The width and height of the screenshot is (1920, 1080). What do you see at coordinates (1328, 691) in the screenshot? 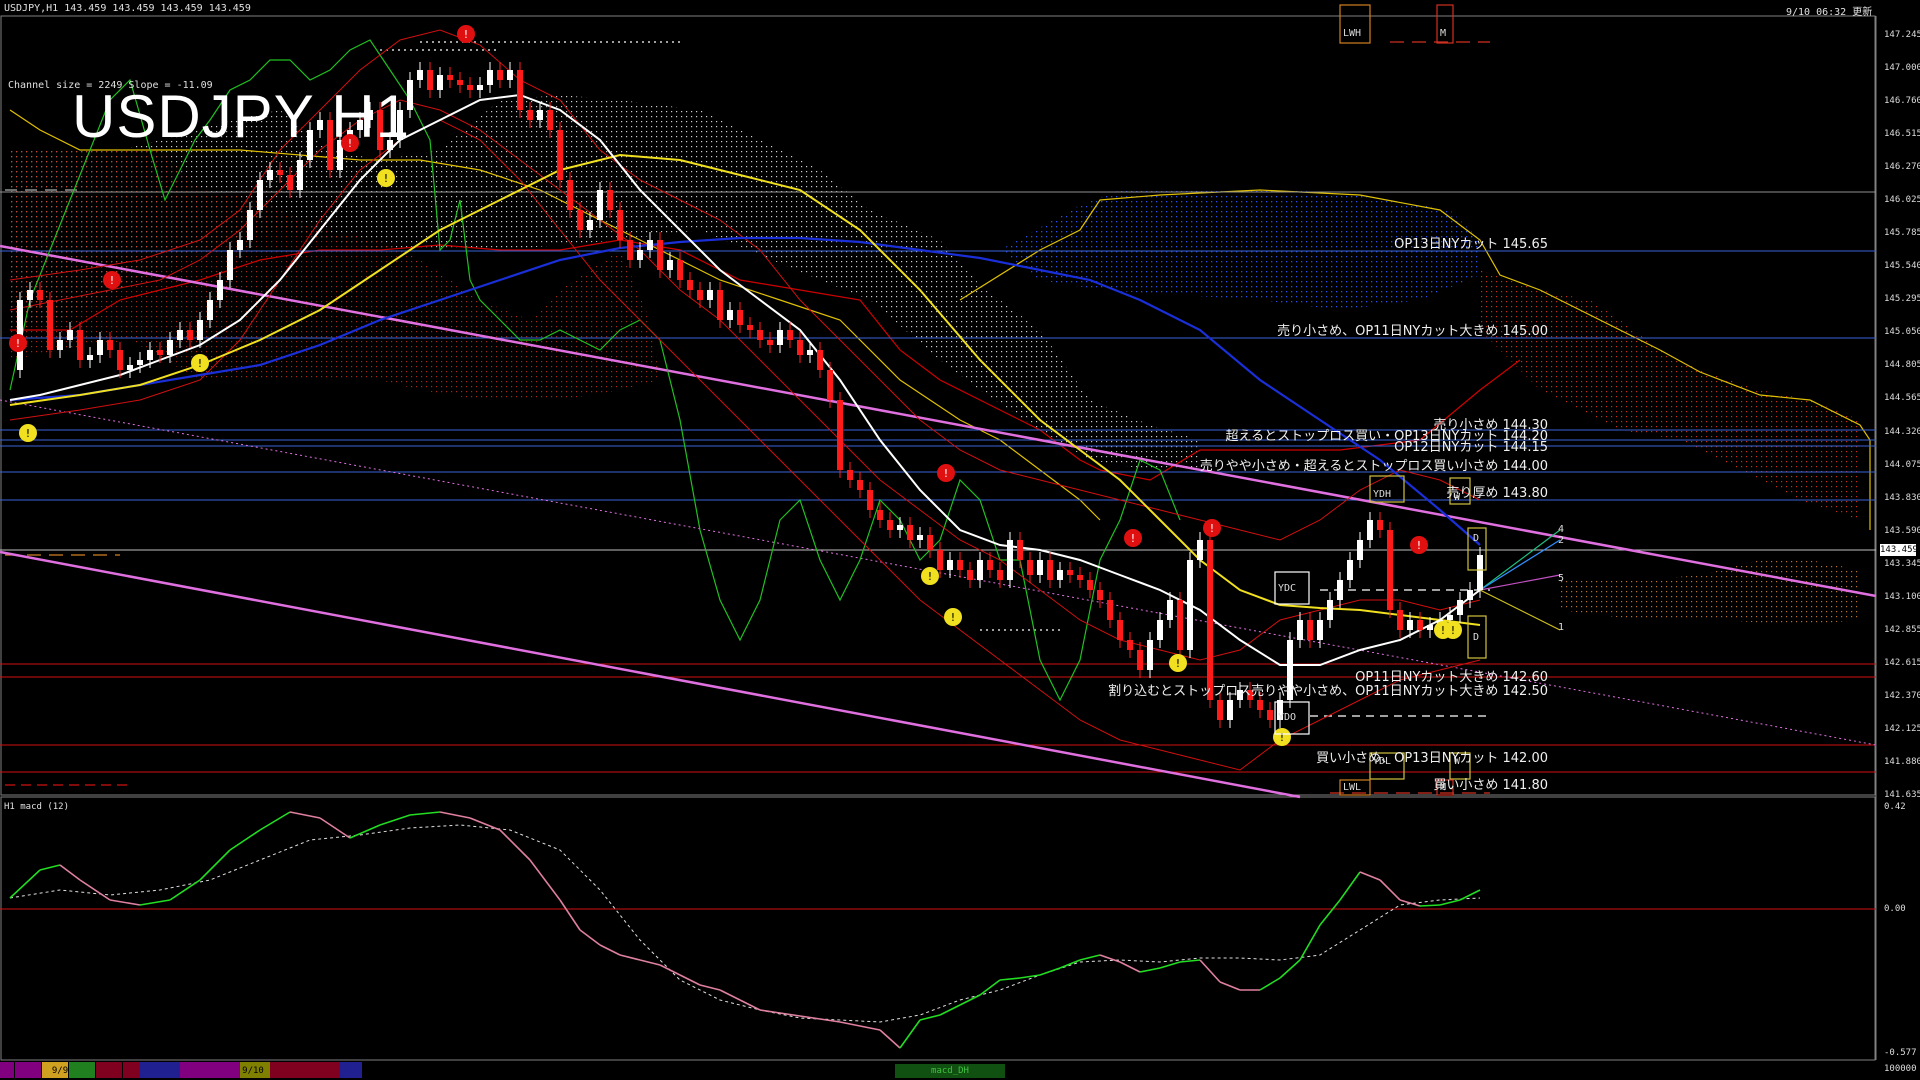
I see `level-label-142-50: 割り込むとストップロス売りやや小さめ、OP11日NYカット大きめ 142.50` at bounding box center [1328, 691].